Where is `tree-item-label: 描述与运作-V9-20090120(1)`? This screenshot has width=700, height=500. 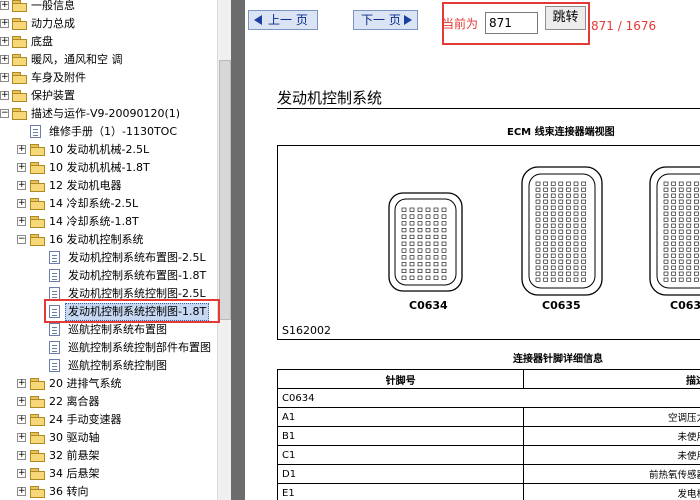 tree-item-label: 描述与运作-V9-20090120(1) is located at coordinates (106, 113).